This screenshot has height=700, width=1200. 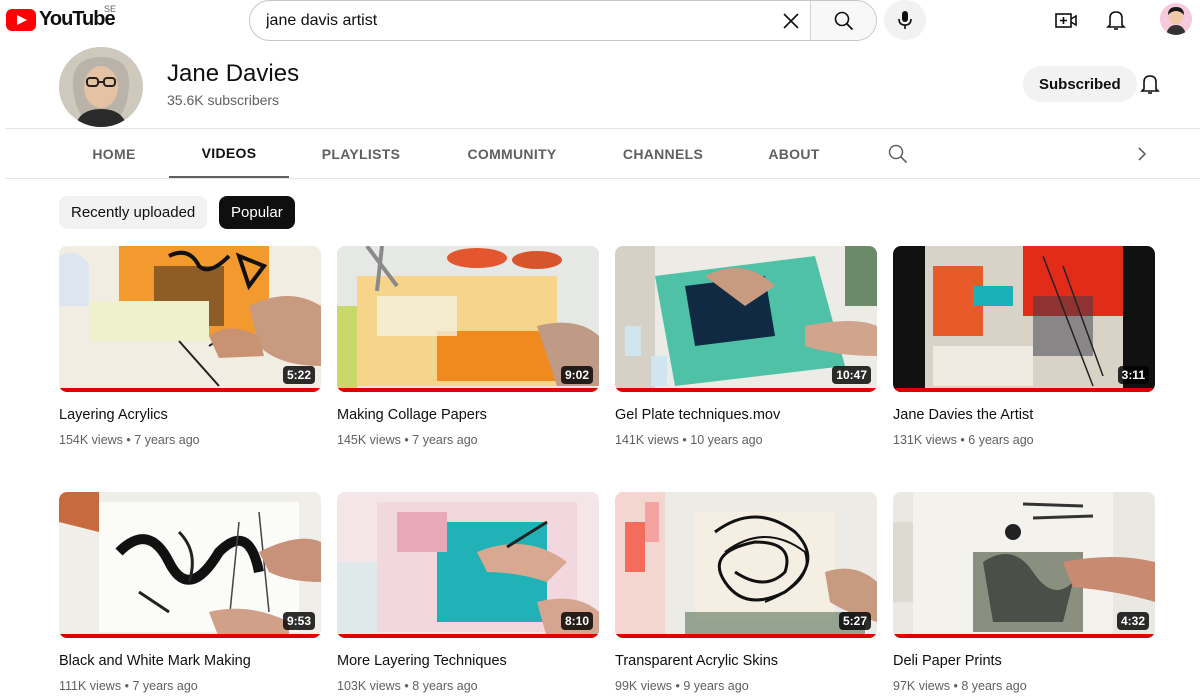 What do you see at coordinates (133, 212) in the screenshot?
I see `chip-recently-uploaded: Recently uploaded` at bounding box center [133, 212].